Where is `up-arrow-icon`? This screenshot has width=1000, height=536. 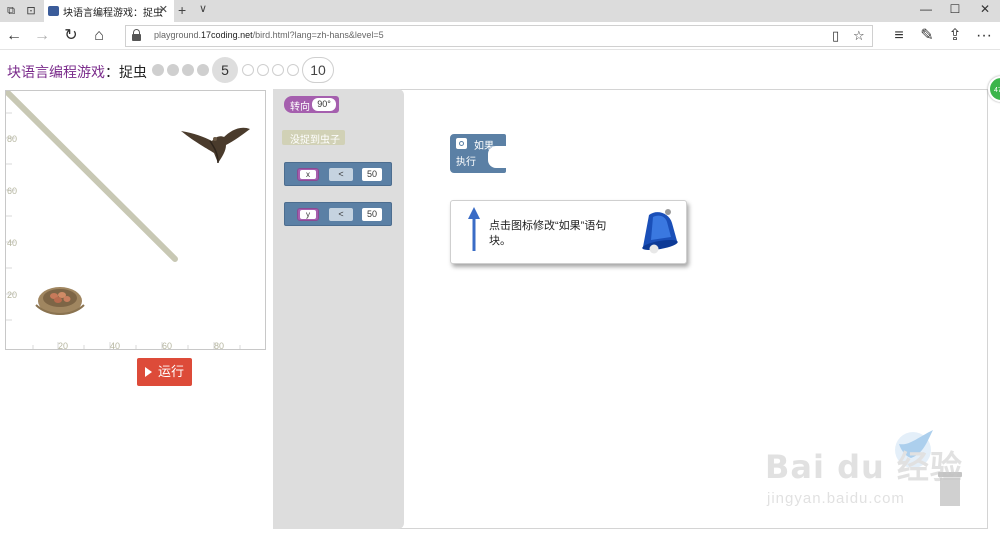
up-arrow-icon is located at coordinates (474, 229).